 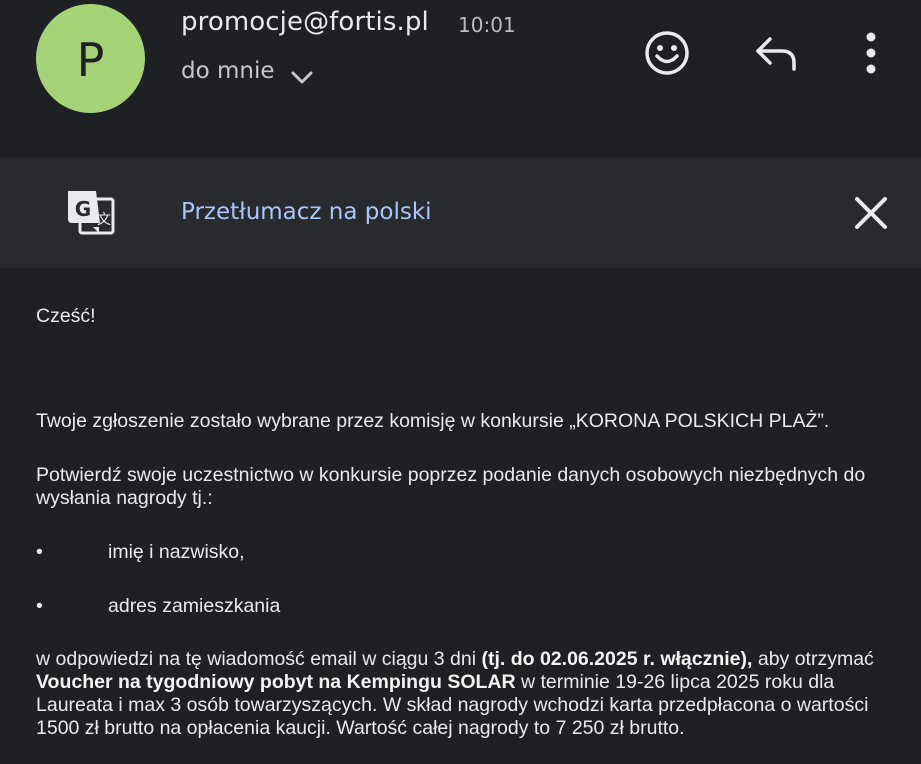 What do you see at coordinates (617, 659) in the screenshot?
I see `deadline-bold: (tj. do 02.06.2025 r. włącznie),` at bounding box center [617, 659].